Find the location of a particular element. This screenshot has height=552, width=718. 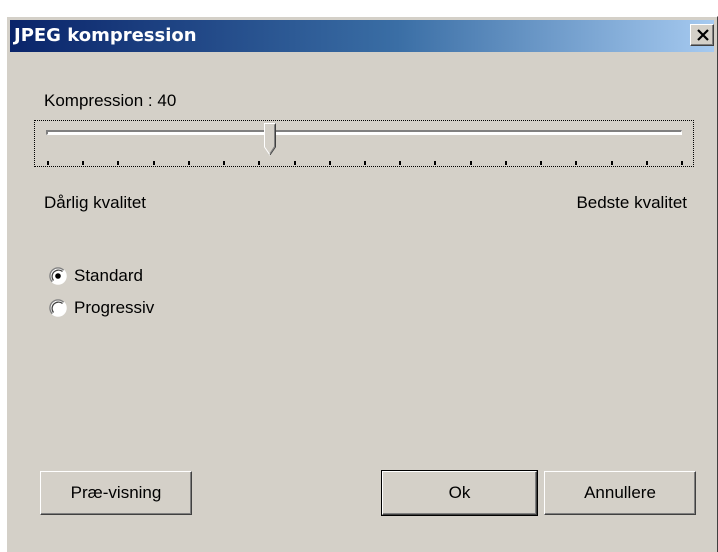

slider-ticks is located at coordinates (364, 143).